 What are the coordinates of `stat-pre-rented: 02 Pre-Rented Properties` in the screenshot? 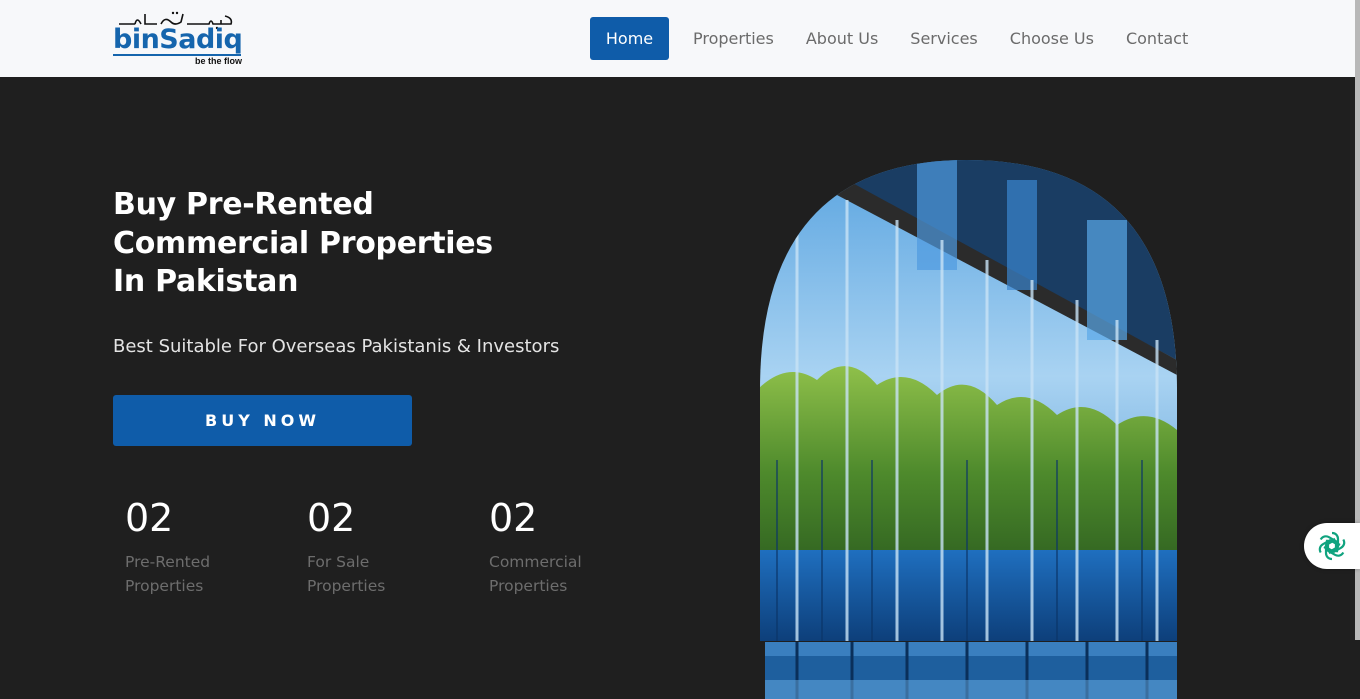 It's located at (205, 546).